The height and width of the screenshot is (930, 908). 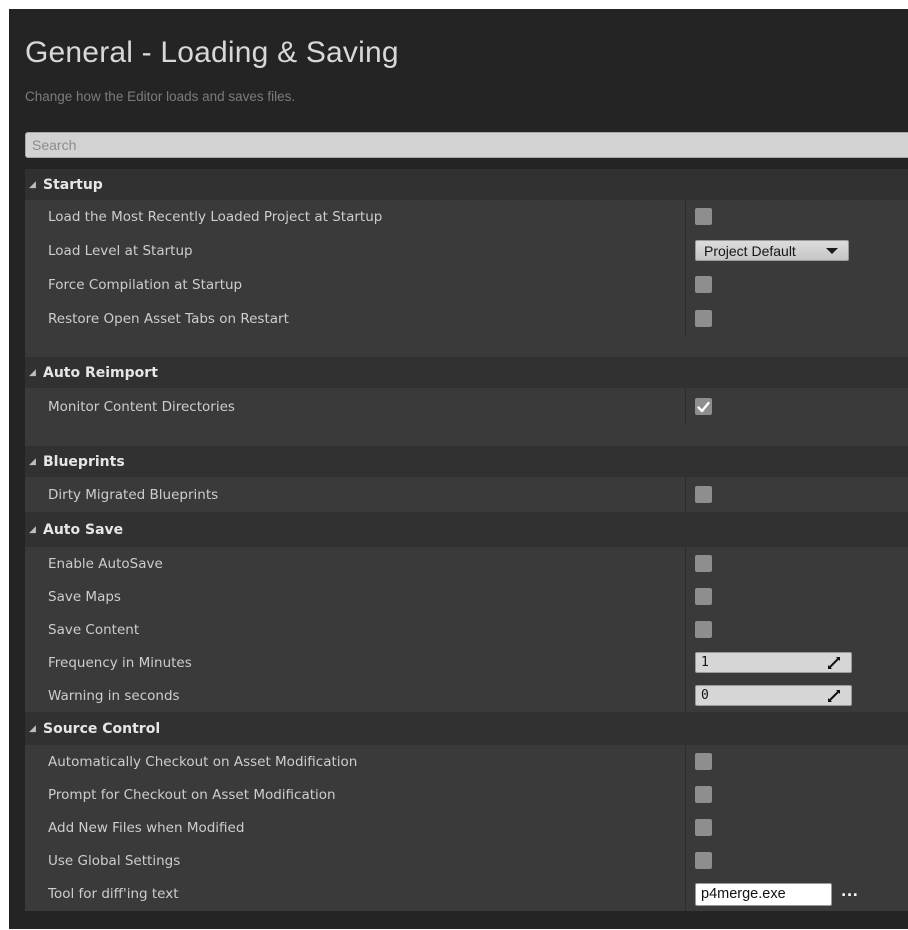 I want to click on monitor-content-checkbox, so click(x=703, y=406).